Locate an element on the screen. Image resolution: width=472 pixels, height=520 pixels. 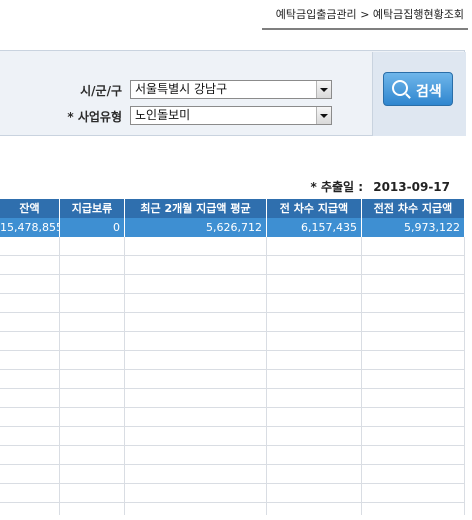
search-button-label: 검색 is located at coordinates (429, 92).